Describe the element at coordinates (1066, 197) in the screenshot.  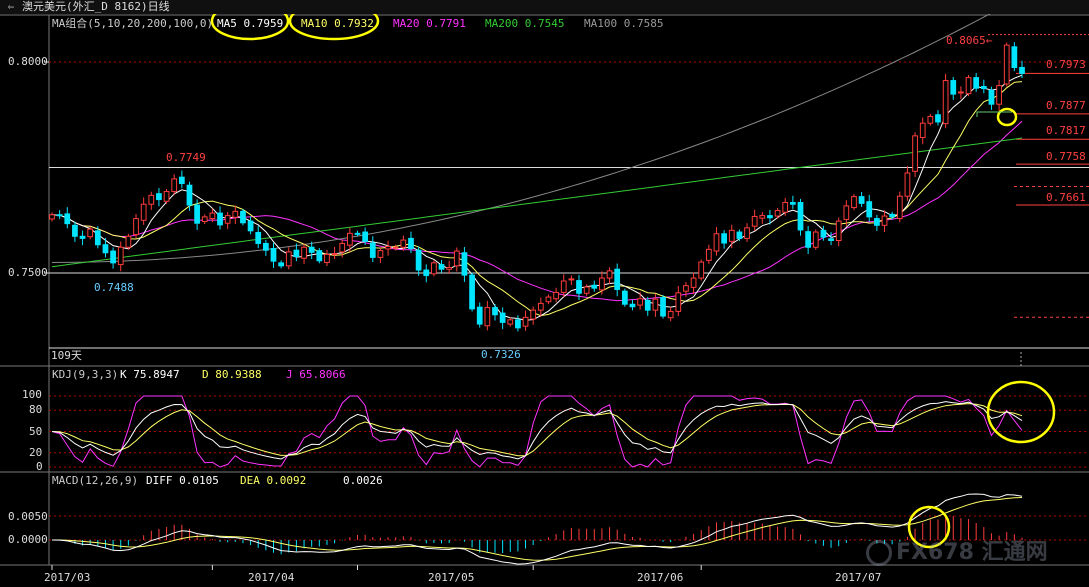
I see `price-level-5: 0.7661` at that location.